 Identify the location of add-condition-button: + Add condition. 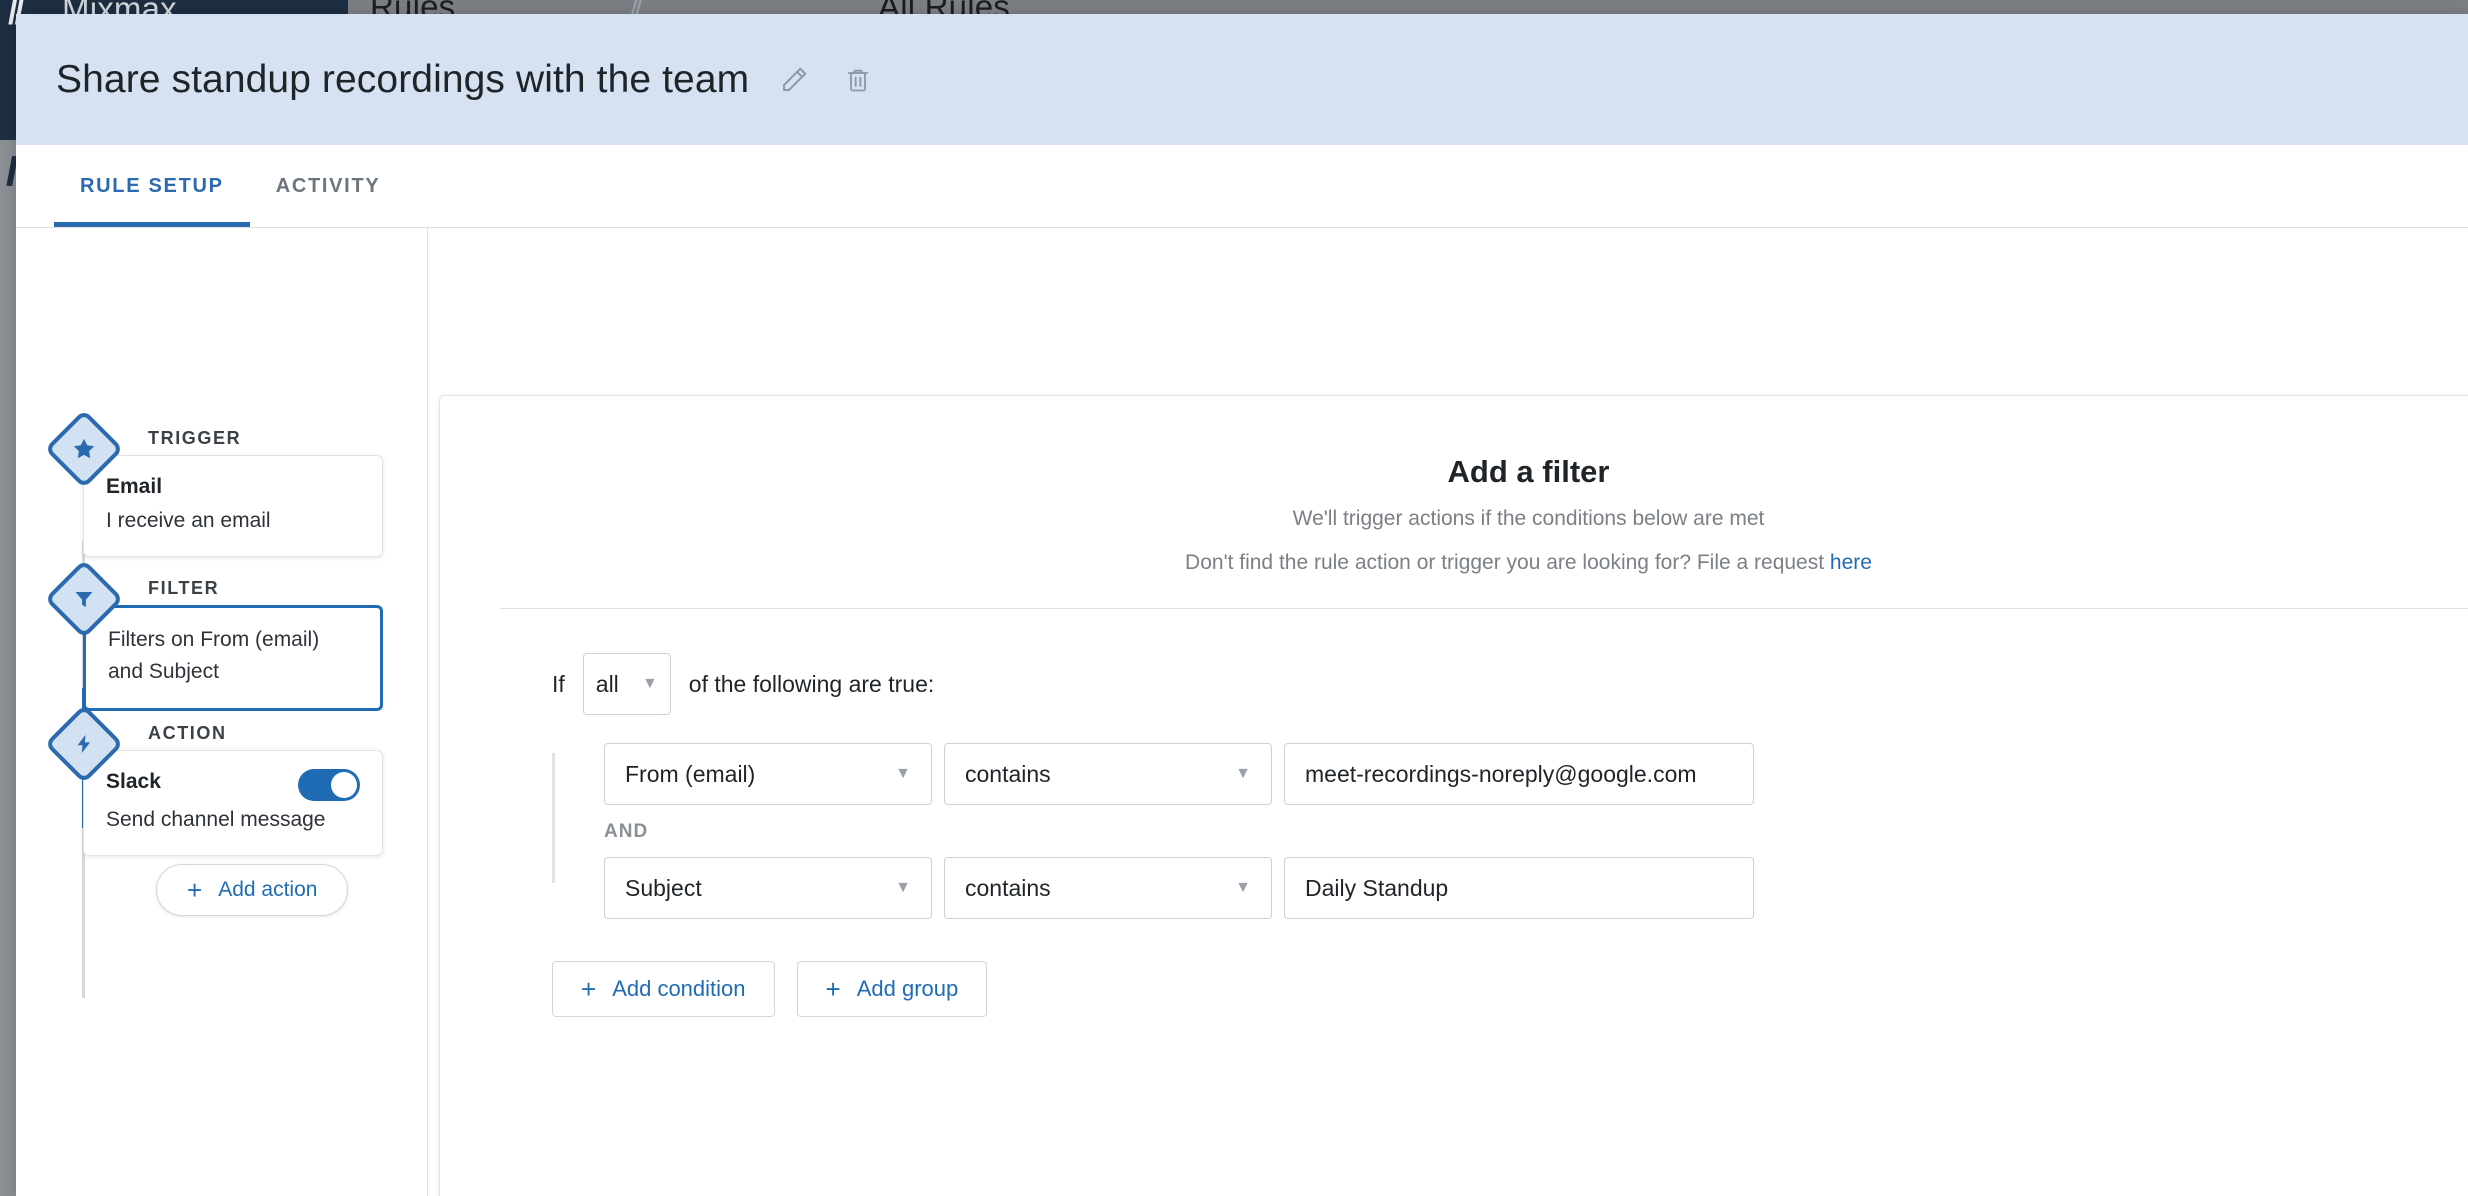
(663, 989).